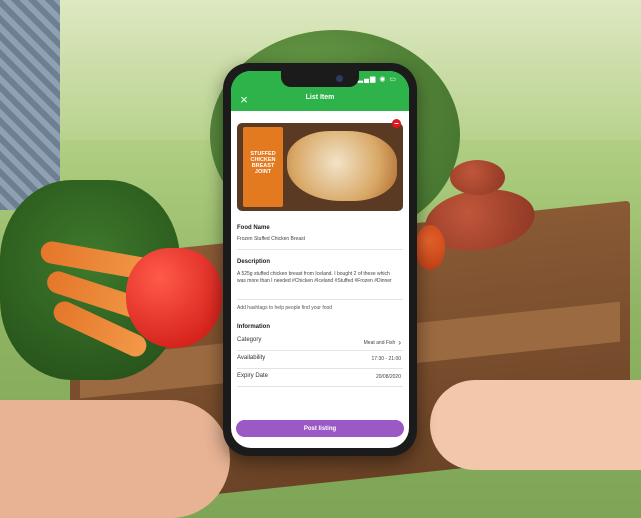 This screenshot has height=518, width=641. I want to click on availability-value: 17:30 - 21:00, so click(386, 359).